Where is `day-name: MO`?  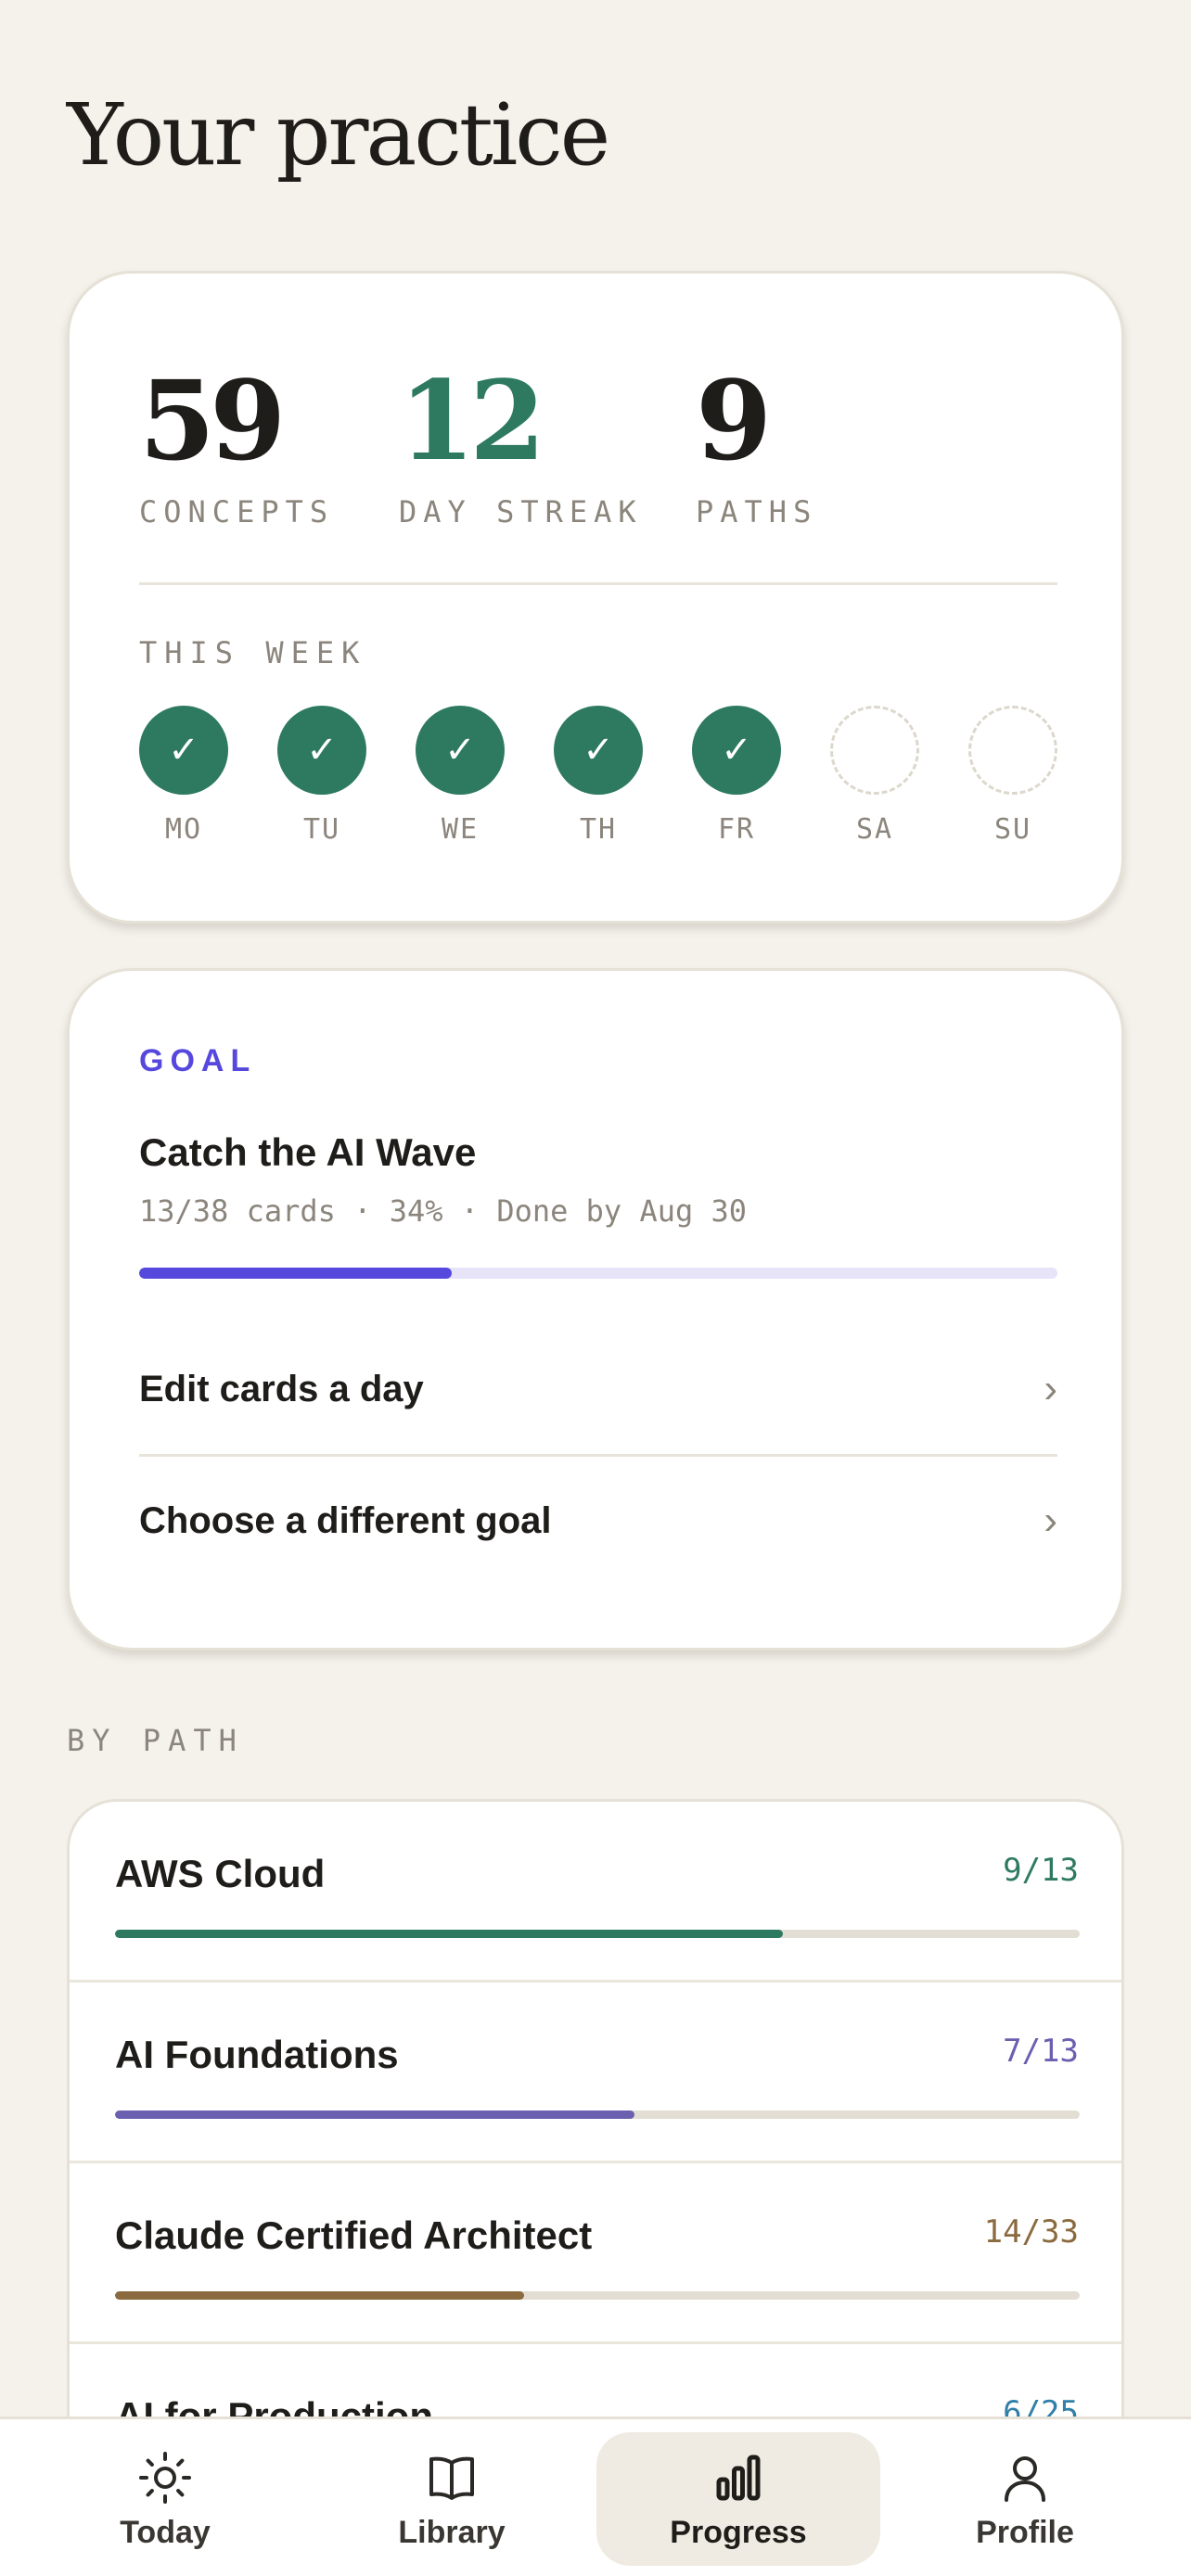 day-name: MO is located at coordinates (183, 829).